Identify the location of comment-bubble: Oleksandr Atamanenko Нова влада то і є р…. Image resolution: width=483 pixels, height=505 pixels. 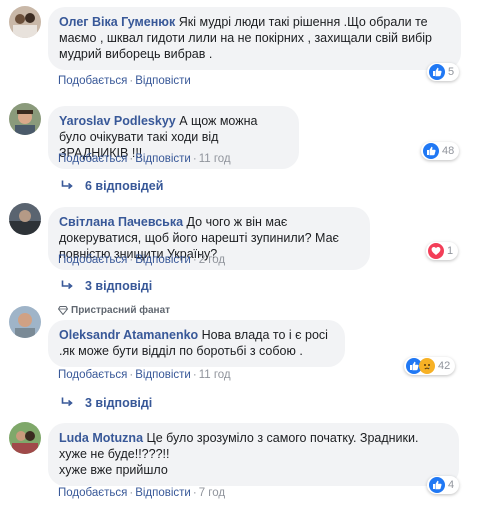
(196, 343).